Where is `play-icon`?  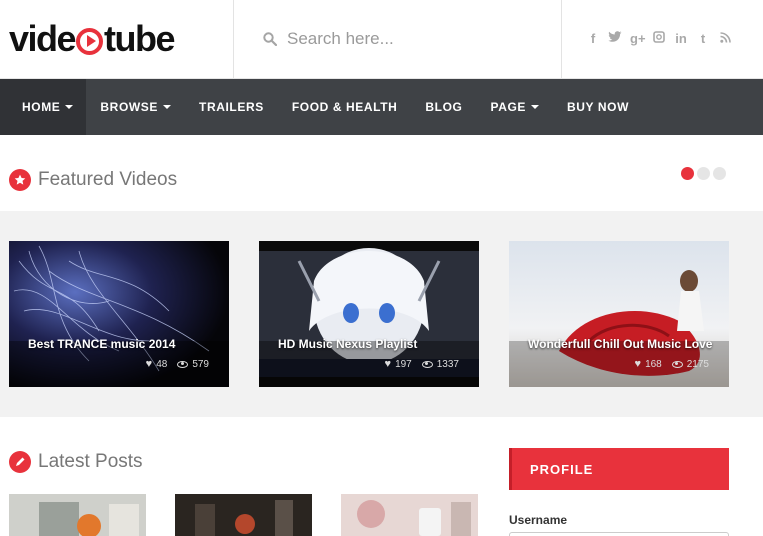
play-icon is located at coordinates (90, 41).